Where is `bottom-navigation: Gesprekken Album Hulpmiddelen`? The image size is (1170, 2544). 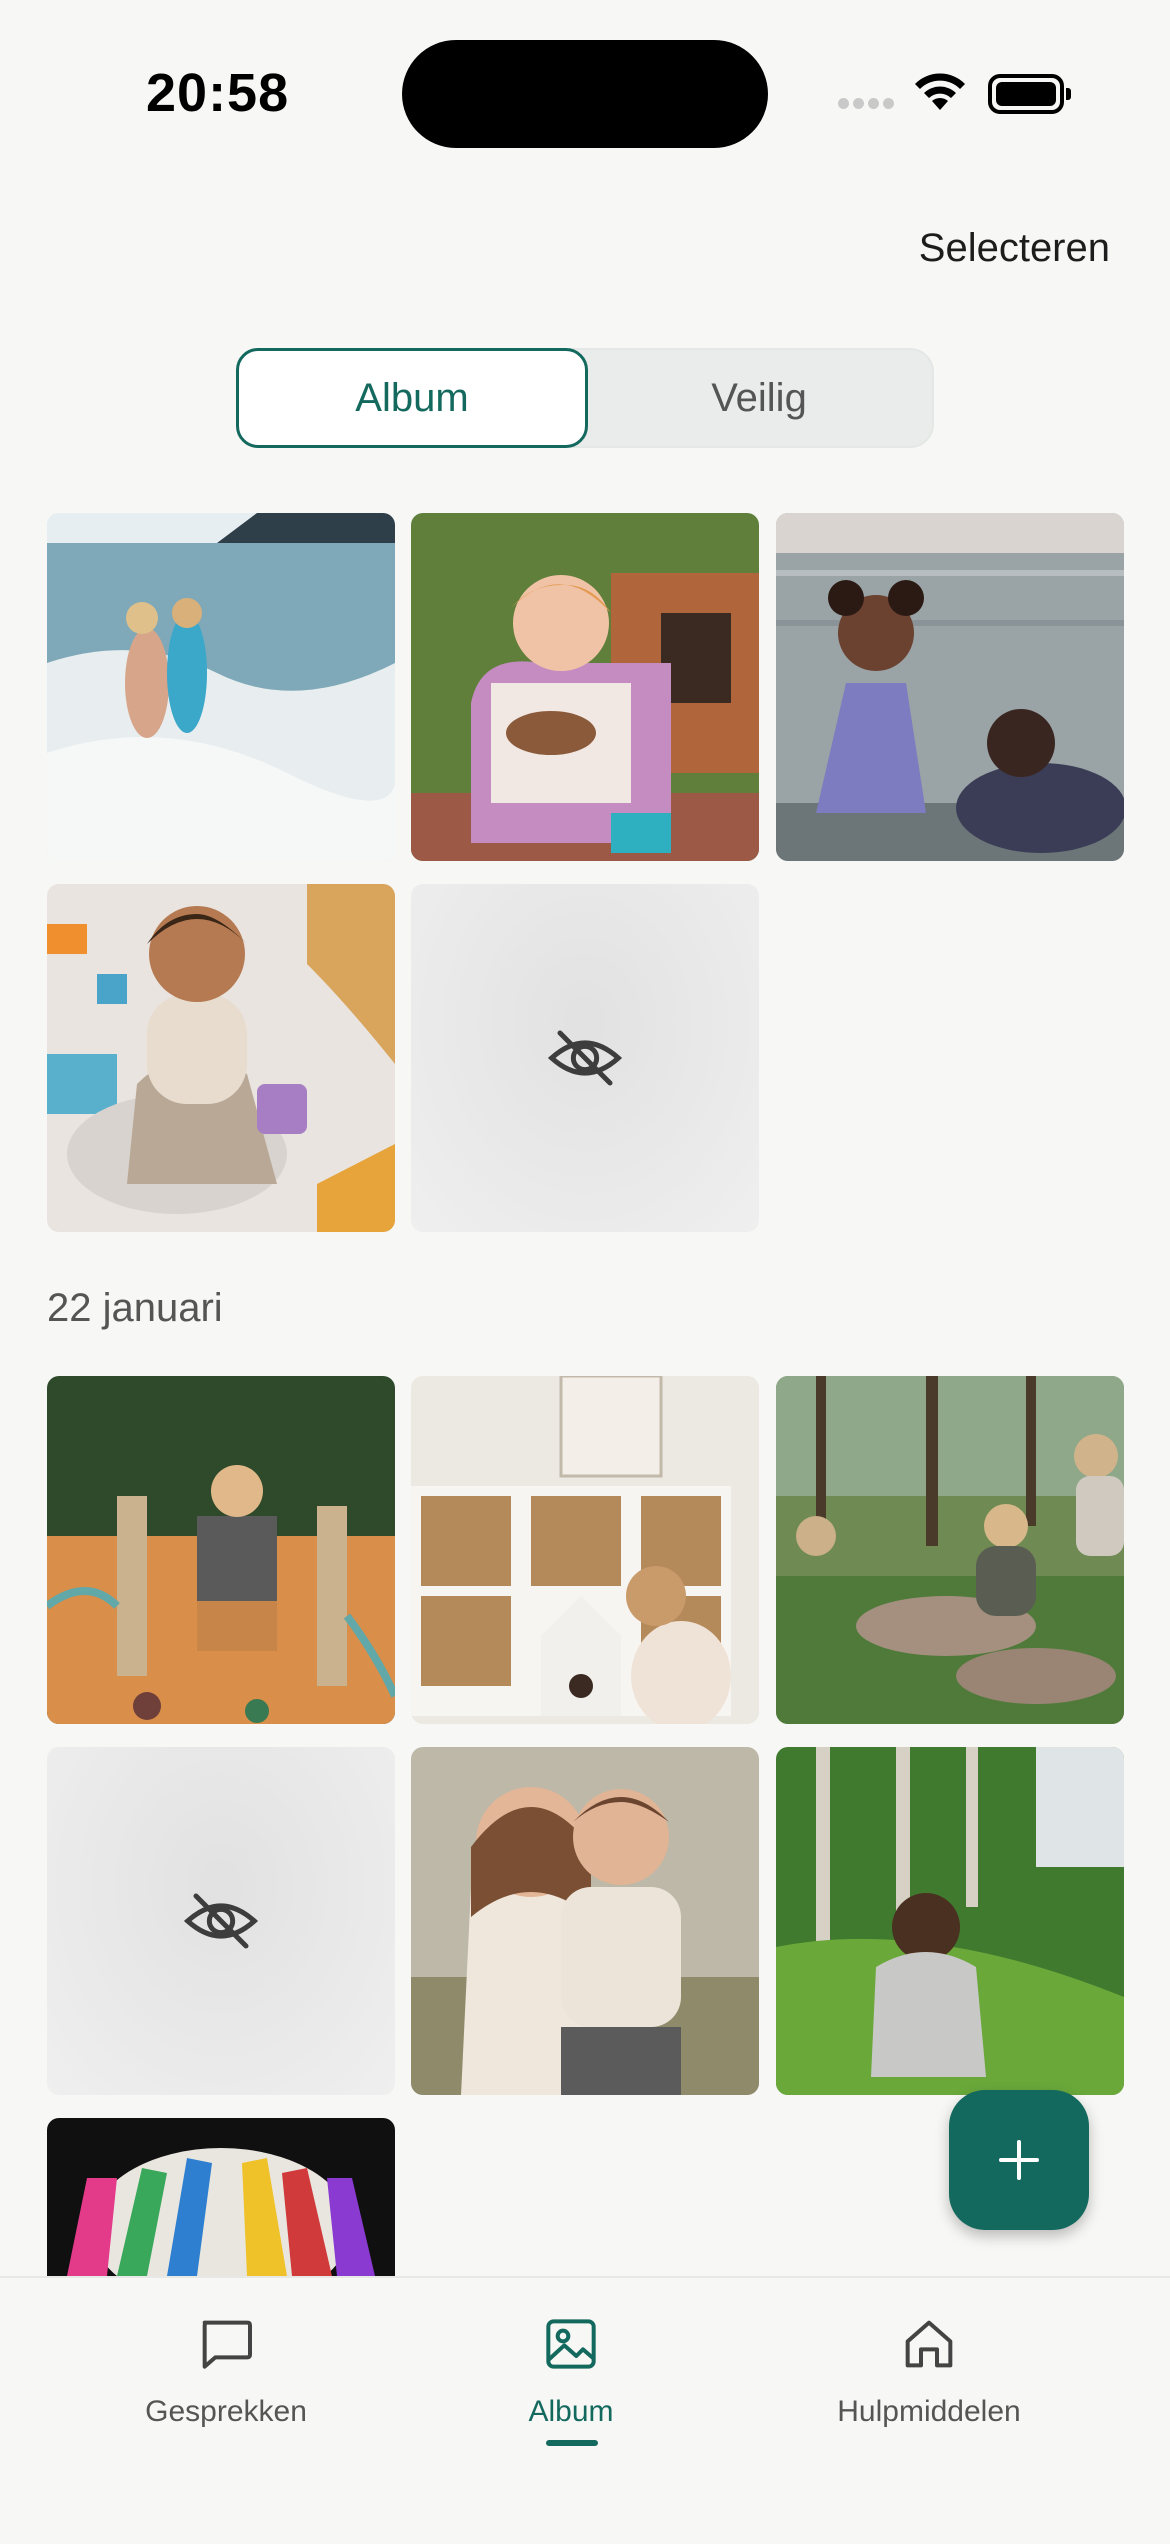
bottom-navigation: Gesprekken Album Hulpmiddelen is located at coordinates (585, 2410).